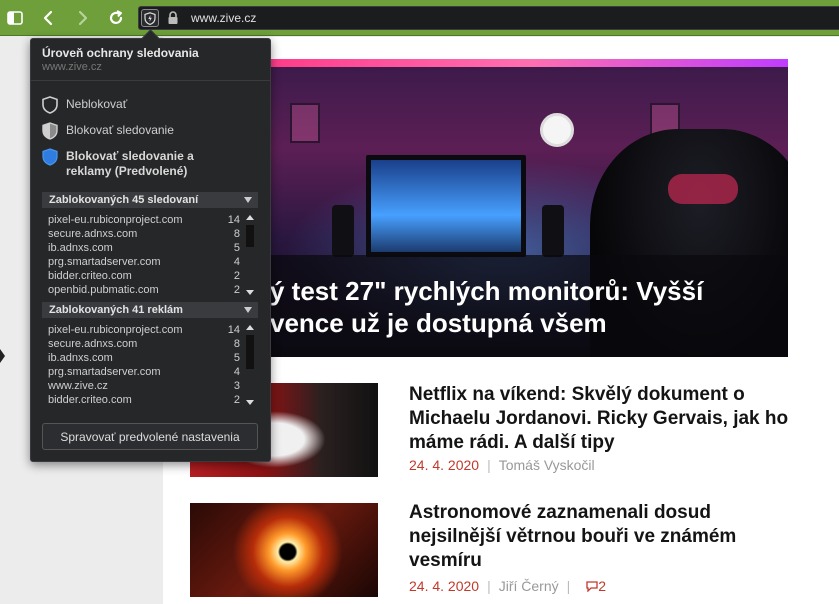 This screenshot has height=604, width=839. I want to click on section-label: Zablokovaných 41 reklám, so click(116, 310).